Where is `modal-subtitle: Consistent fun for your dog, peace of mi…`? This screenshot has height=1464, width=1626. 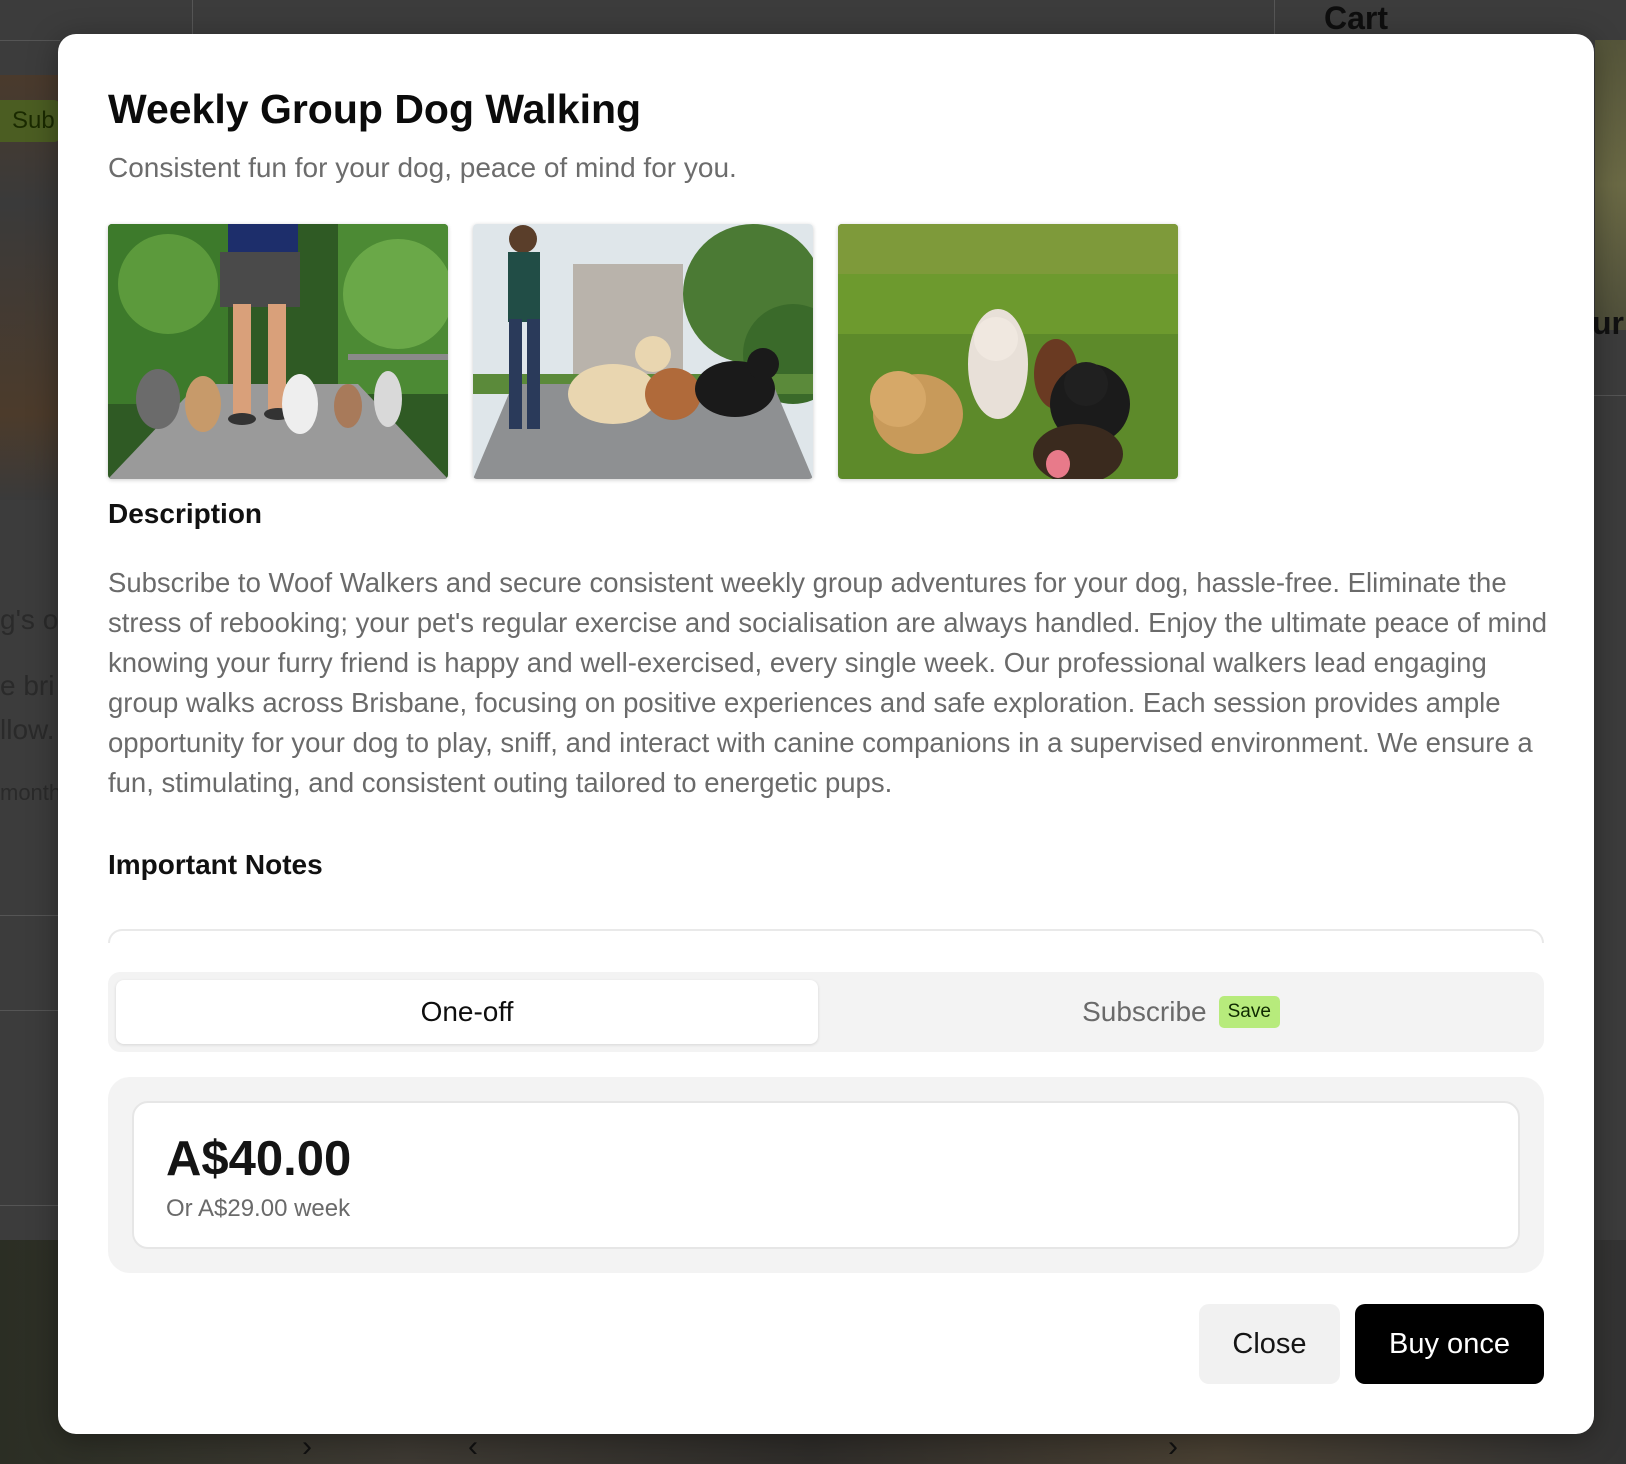
modal-subtitle: Consistent fun for your dog, peace of mi… is located at coordinates (422, 167).